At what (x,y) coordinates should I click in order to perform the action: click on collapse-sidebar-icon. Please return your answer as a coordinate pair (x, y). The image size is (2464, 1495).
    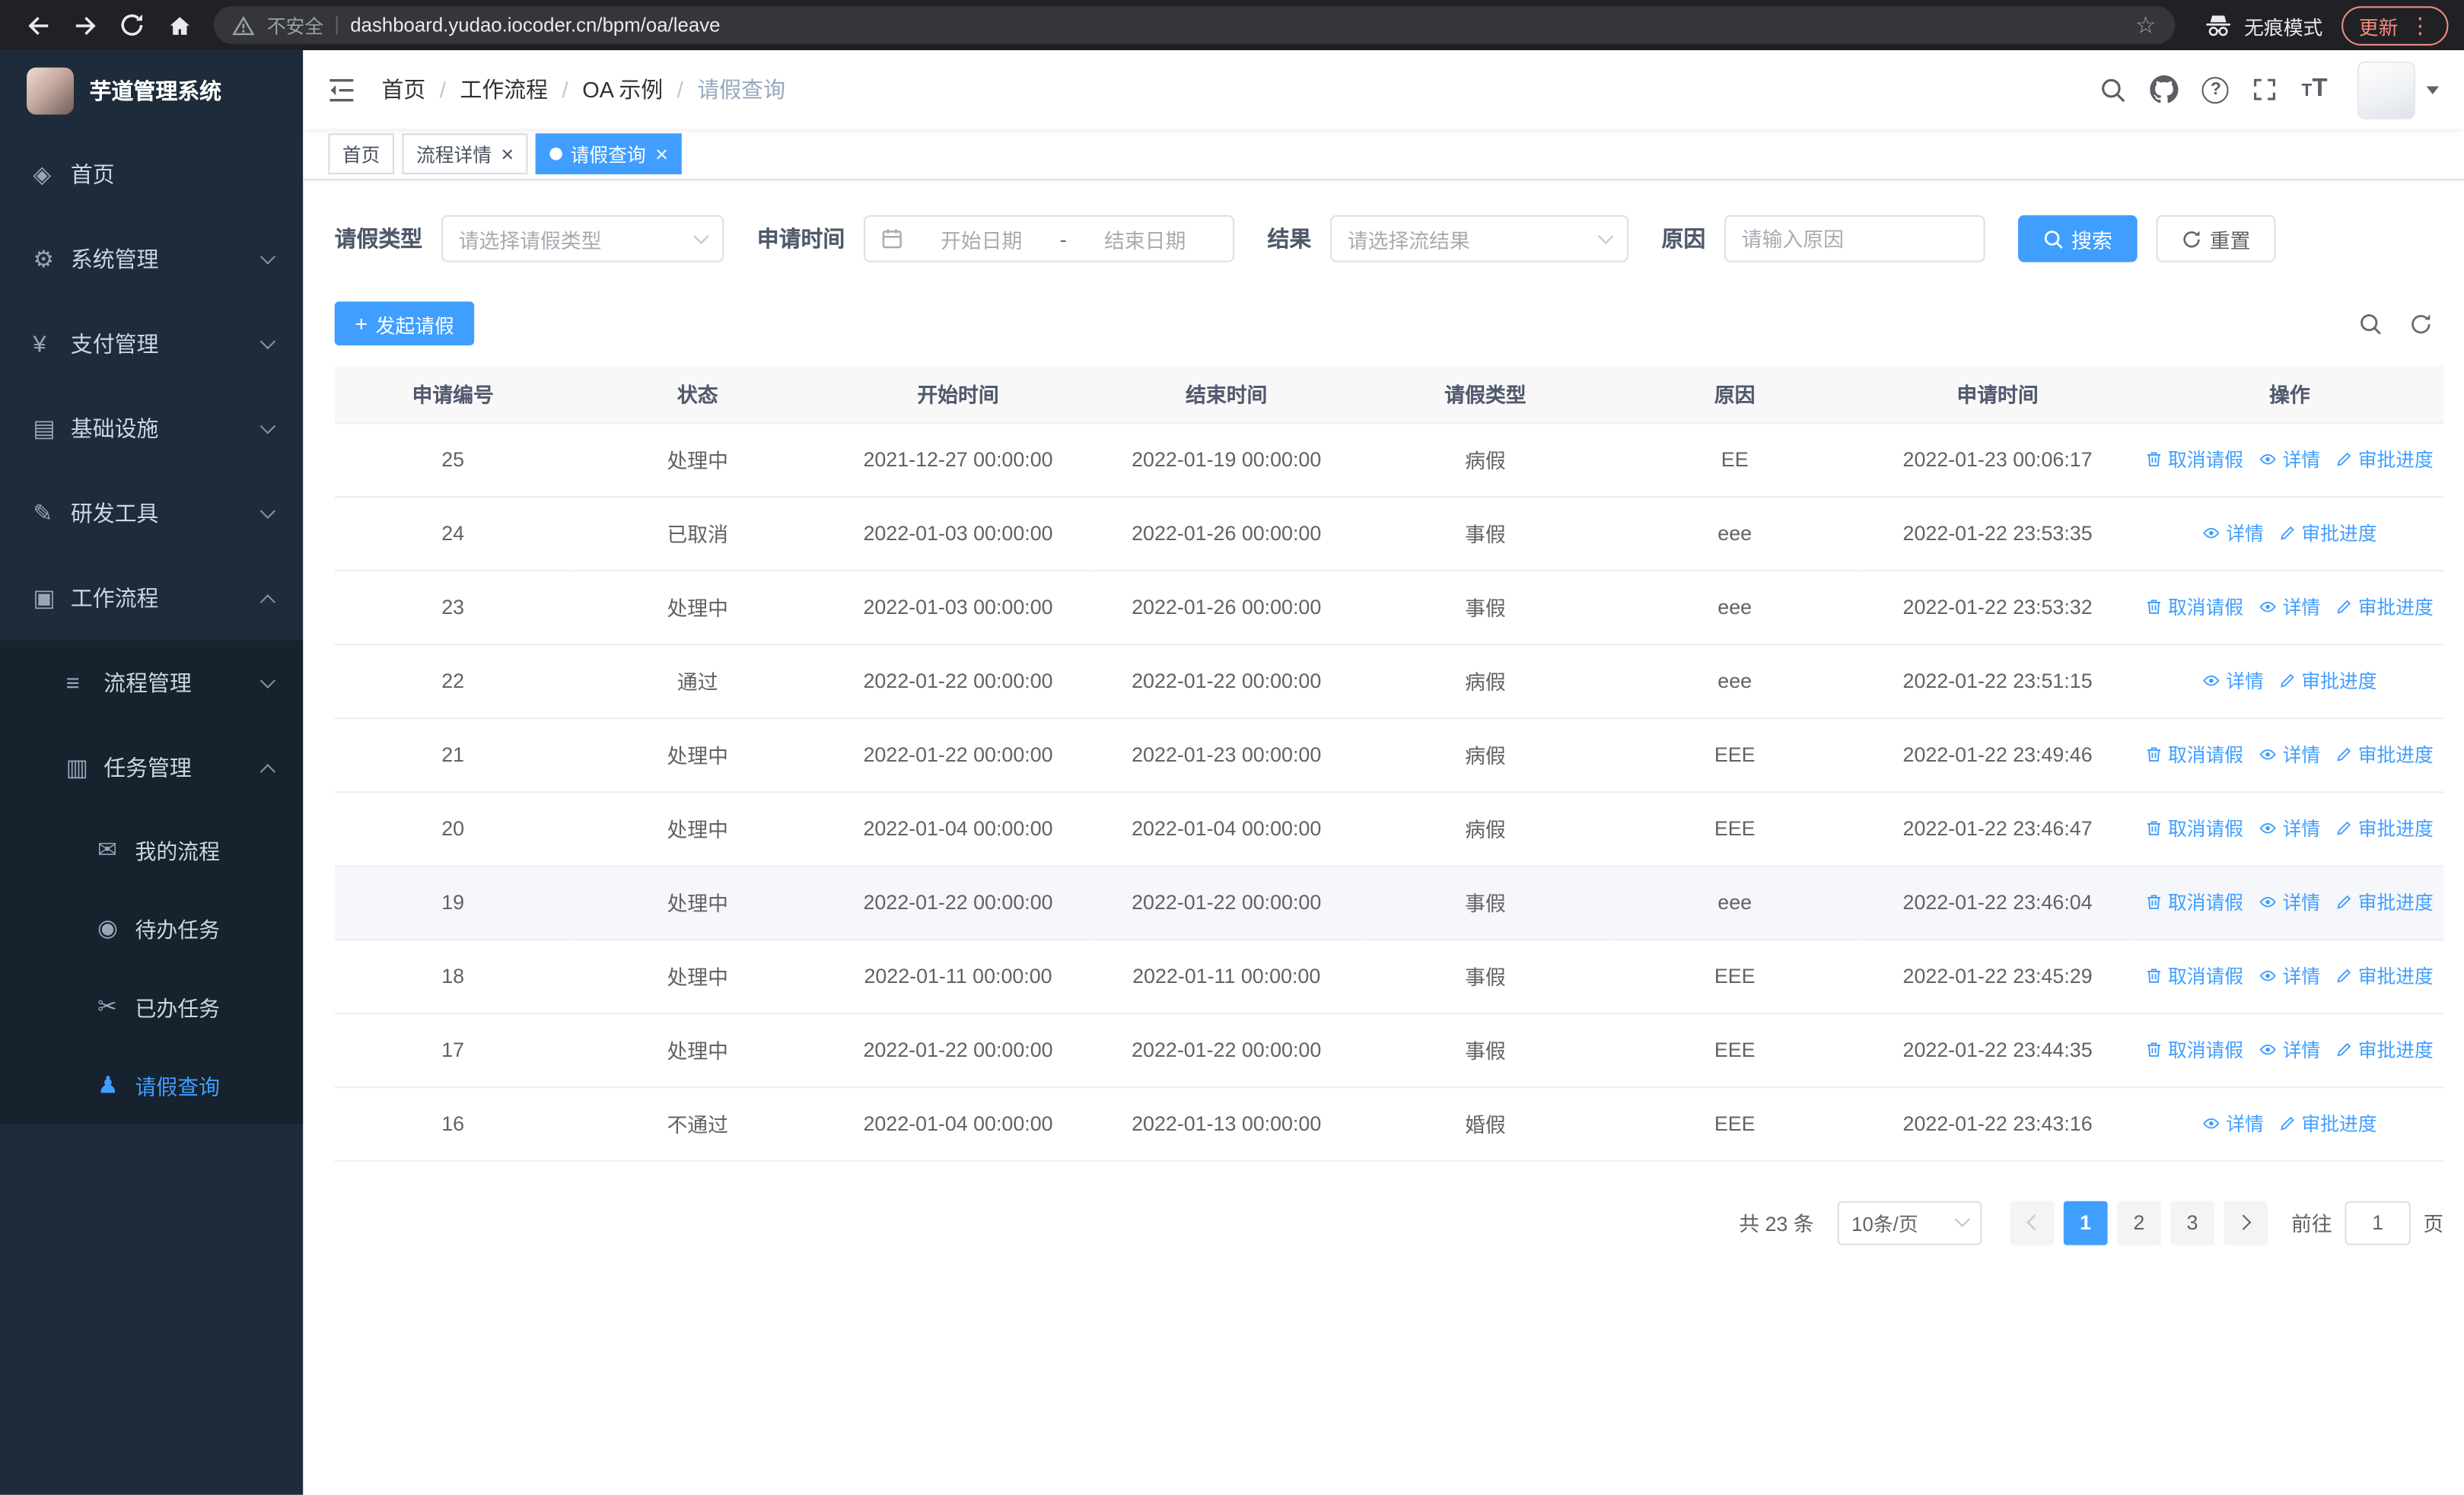
    Looking at the image, I should click on (341, 89).